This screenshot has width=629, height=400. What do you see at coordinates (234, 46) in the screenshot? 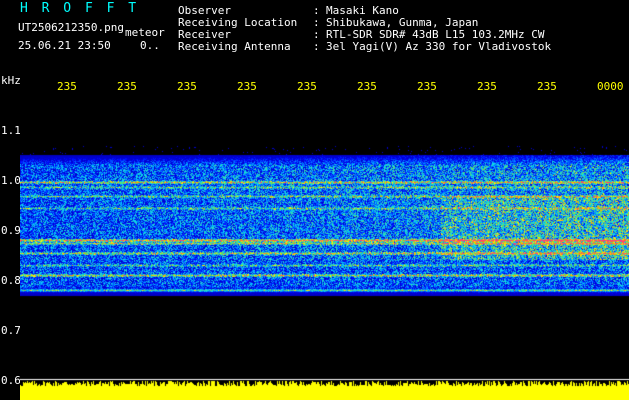
I see `info-label: Receiving Antenna` at bounding box center [234, 46].